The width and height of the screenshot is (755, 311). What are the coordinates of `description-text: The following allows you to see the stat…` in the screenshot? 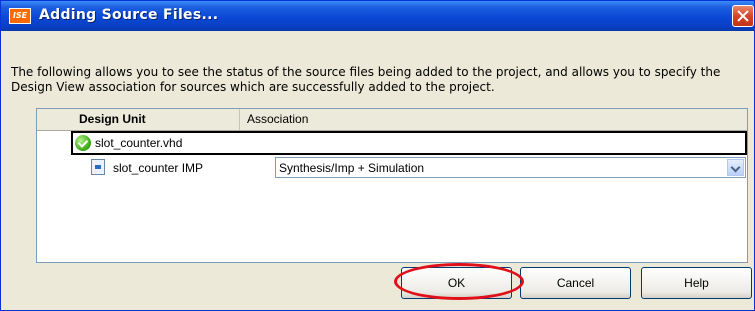 It's located at (366, 79).